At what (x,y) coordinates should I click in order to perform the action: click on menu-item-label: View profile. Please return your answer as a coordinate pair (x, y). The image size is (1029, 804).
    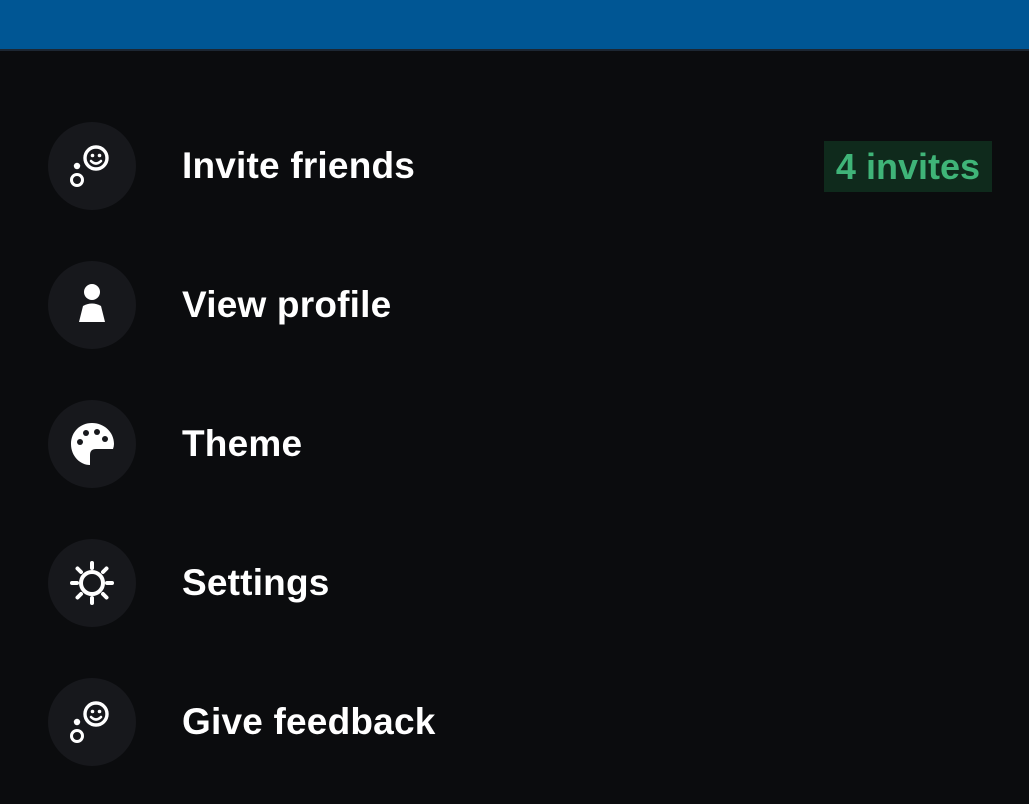
    Looking at the image, I should click on (287, 304).